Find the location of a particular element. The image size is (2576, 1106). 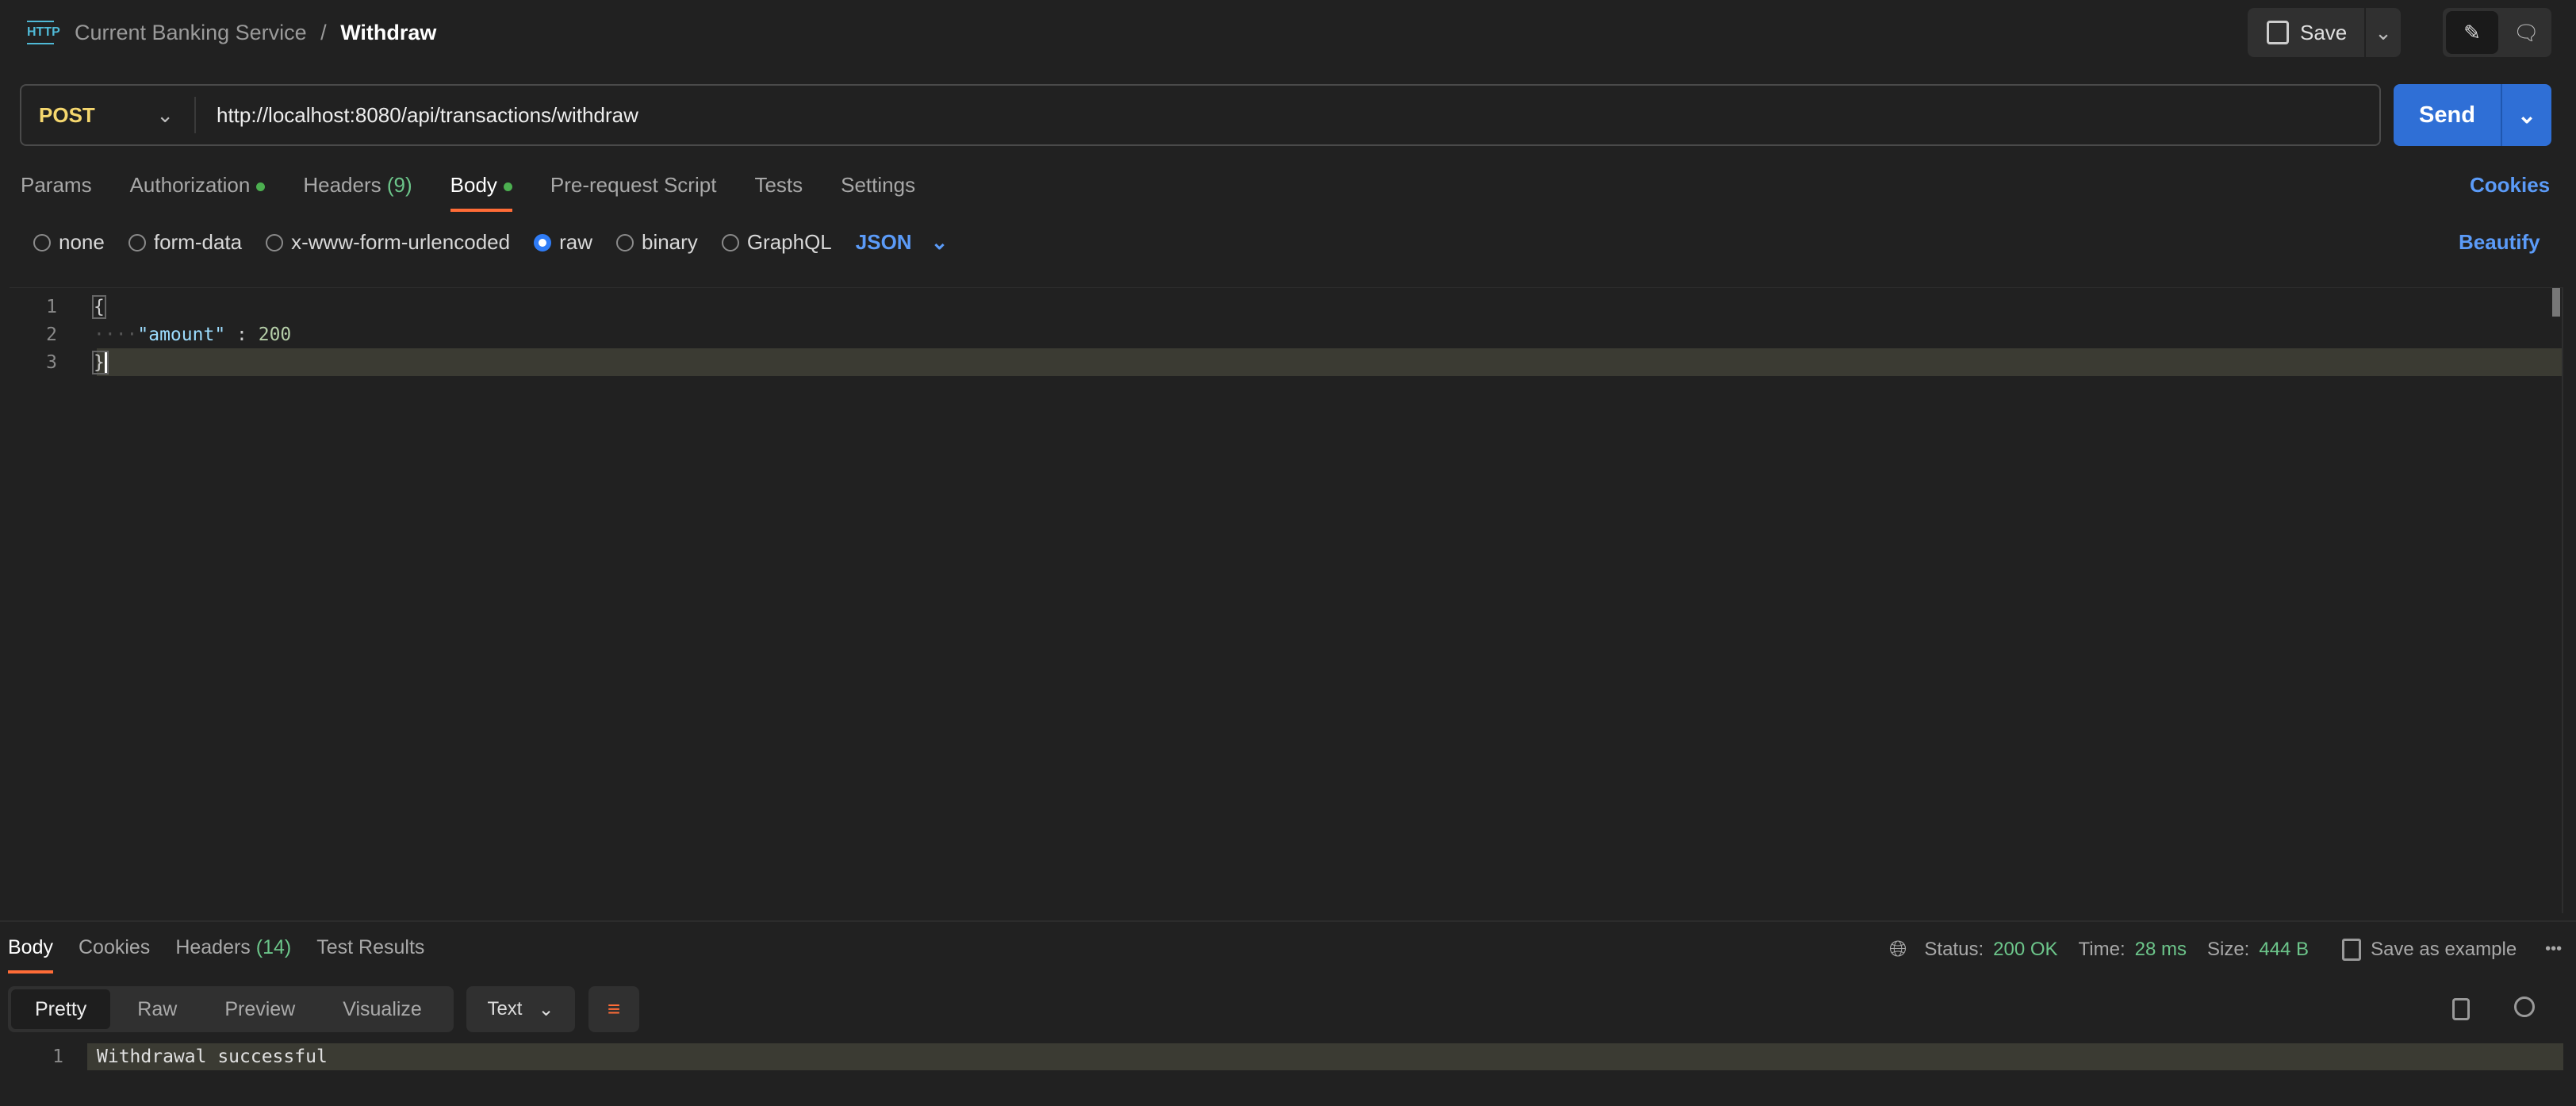

status-value: 200 OK is located at coordinates (2025, 950).